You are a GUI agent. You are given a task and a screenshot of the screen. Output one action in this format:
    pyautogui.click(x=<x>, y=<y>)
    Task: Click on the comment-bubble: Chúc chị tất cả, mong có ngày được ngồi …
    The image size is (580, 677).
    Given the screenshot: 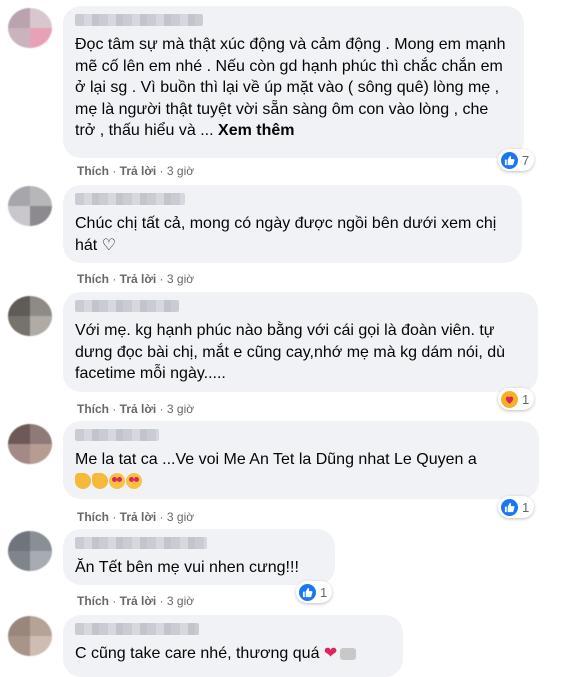 What is the action you would take?
    pyautogui.click(x=292, y=224)
    